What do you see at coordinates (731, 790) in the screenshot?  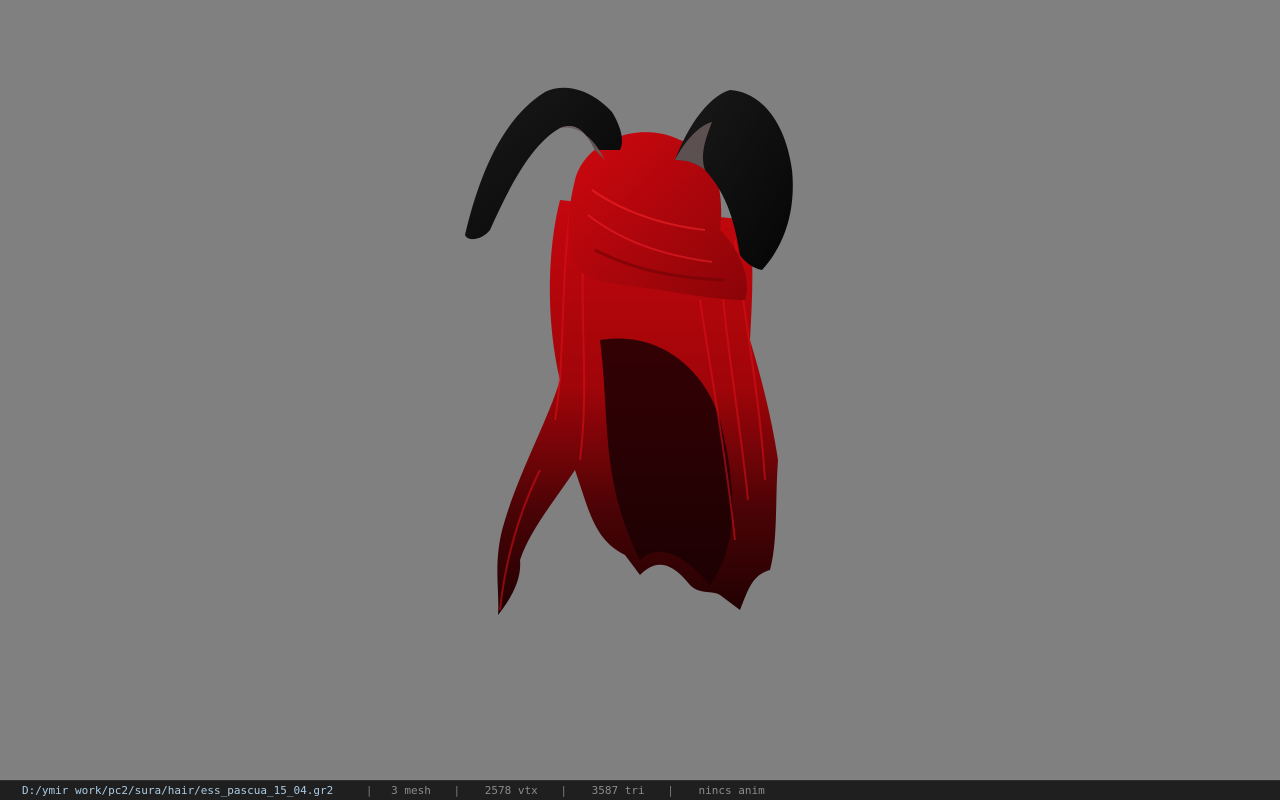 I see `animation-info: nincs anim` at bounding box center [731, 790].